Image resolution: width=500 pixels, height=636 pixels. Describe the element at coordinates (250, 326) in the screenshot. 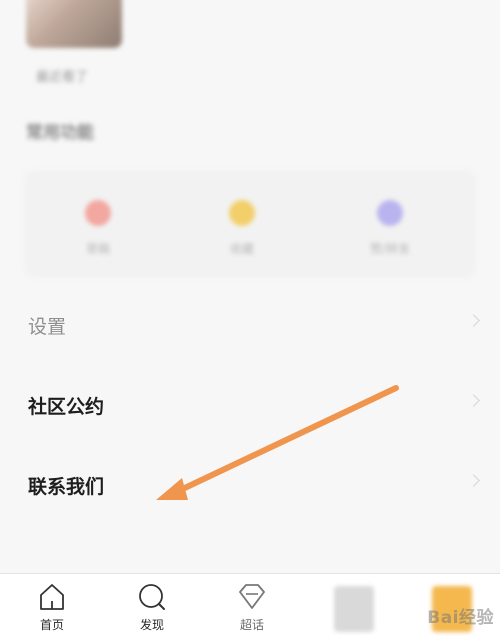

I see `settings-row: 设置` at that location.